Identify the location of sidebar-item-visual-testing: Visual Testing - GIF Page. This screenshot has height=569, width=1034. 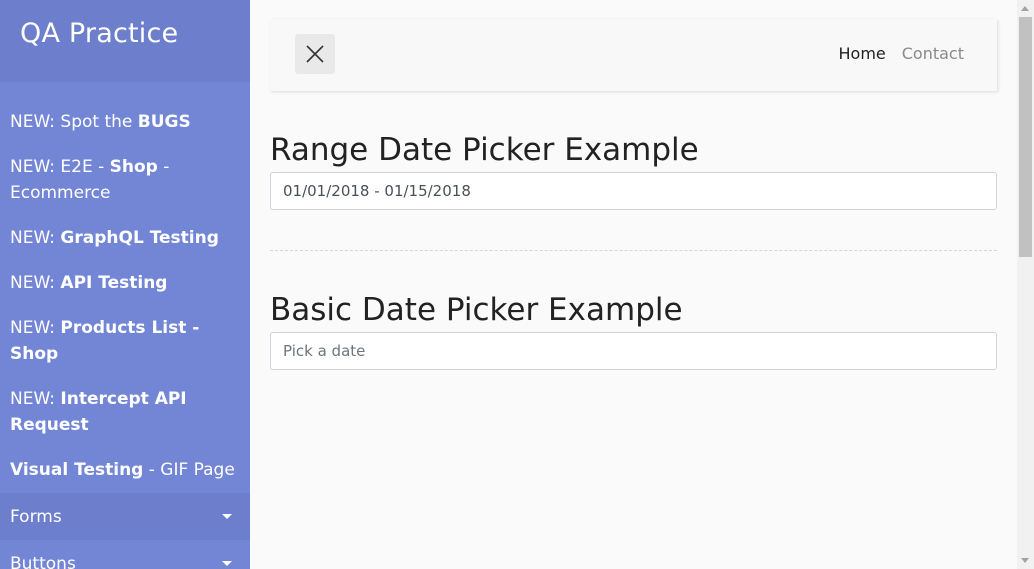
(125, 470).